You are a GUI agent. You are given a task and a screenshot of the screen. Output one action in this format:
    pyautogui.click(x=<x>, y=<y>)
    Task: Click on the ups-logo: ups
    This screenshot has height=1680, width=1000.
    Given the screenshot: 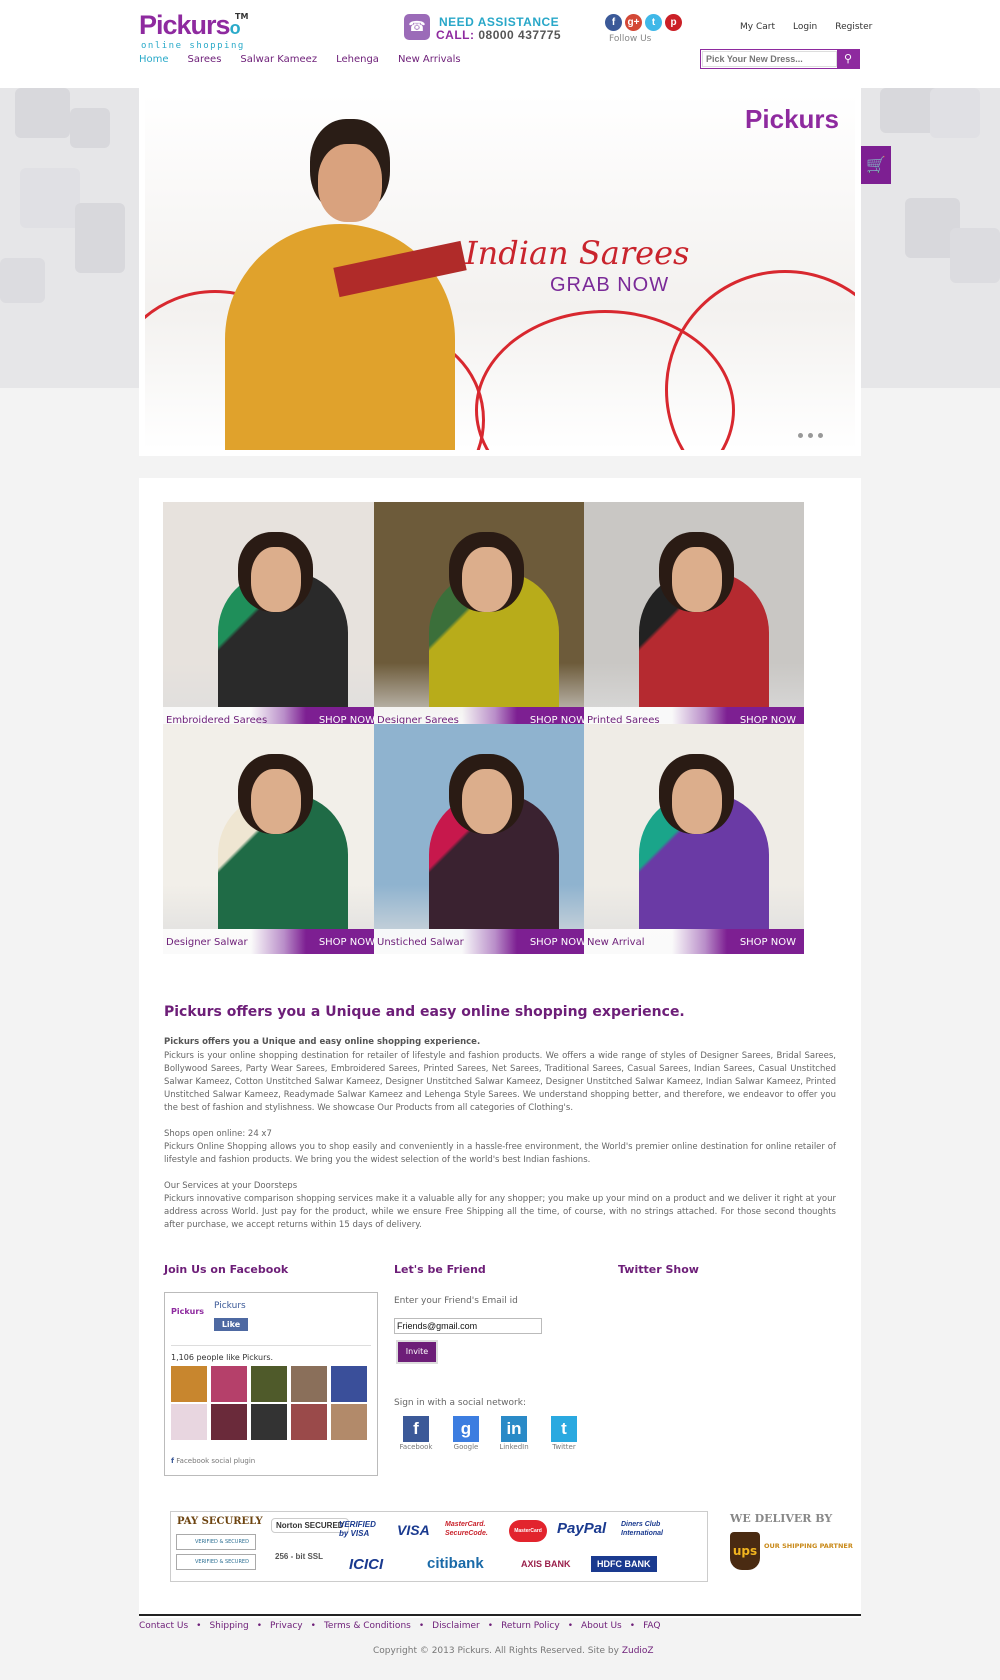 What is the action you would take?
    pyautogui.click(x=745, y=1551)
    